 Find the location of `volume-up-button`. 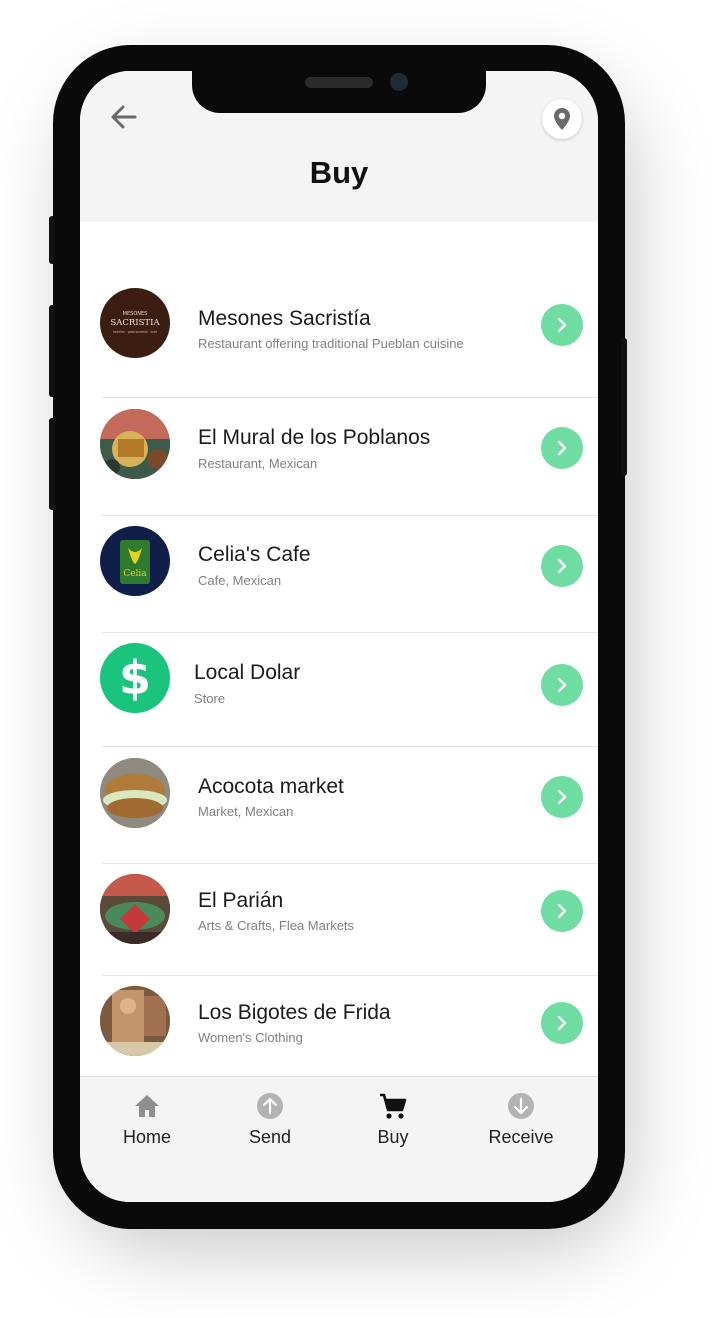

volume-up-button is located at coordinates (52, 351).